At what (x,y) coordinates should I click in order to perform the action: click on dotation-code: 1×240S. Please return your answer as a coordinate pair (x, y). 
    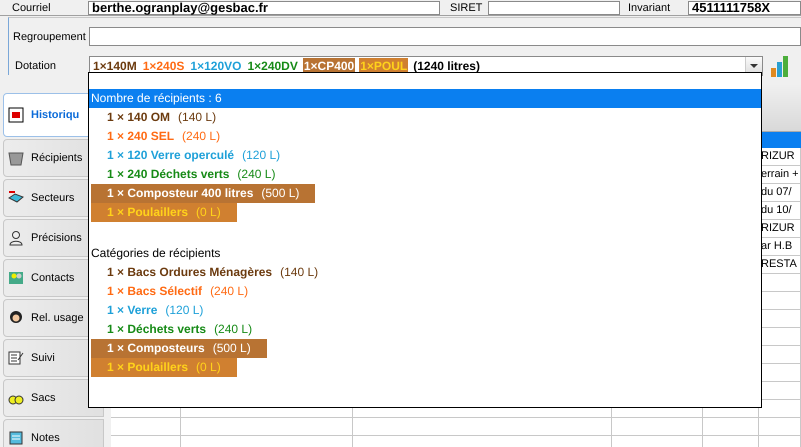
    Looking at the image, I should click on (164, 66).